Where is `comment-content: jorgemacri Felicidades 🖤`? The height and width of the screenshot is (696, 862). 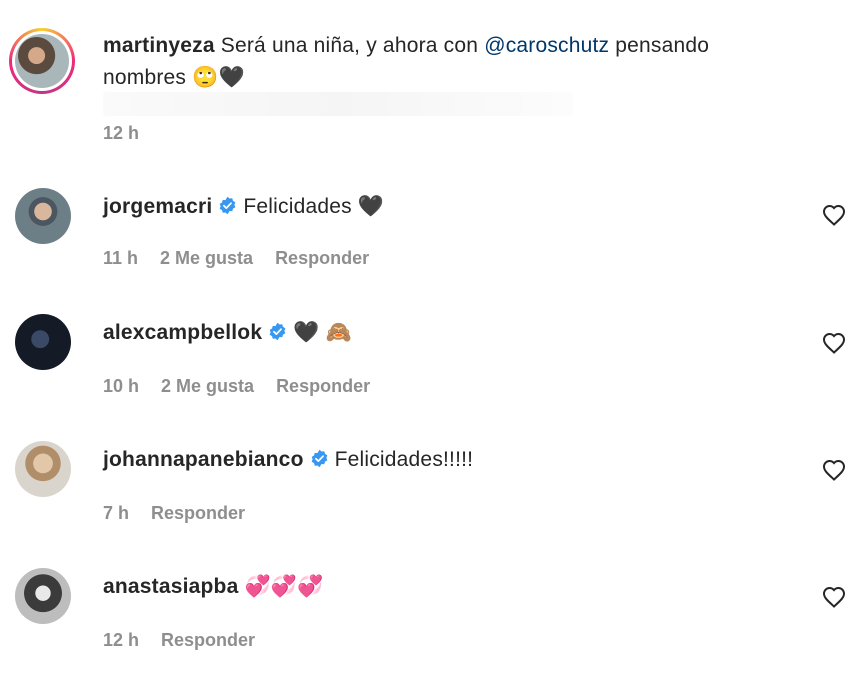 comment-content: jorgemacri Felicidades 🖤 is located at coordinates (243, 206).